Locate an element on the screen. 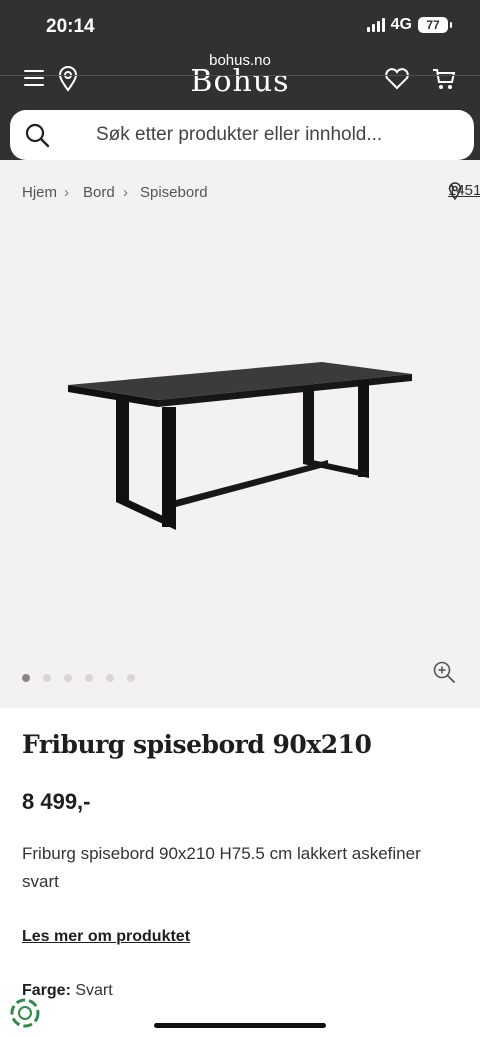 Image resolution: width=480 pixels, height=1038 pixels. color-value: Svart is located at coordinates (94, 990).